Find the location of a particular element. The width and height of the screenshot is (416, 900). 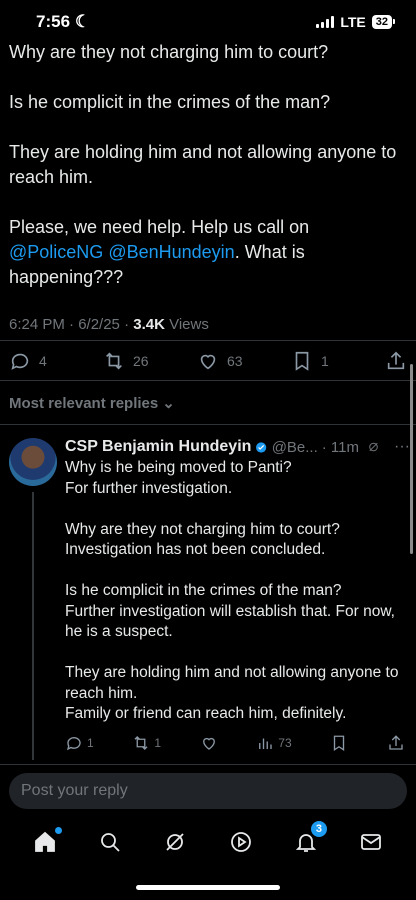

reply-time: · 11m is located at coordinates (340, 447).